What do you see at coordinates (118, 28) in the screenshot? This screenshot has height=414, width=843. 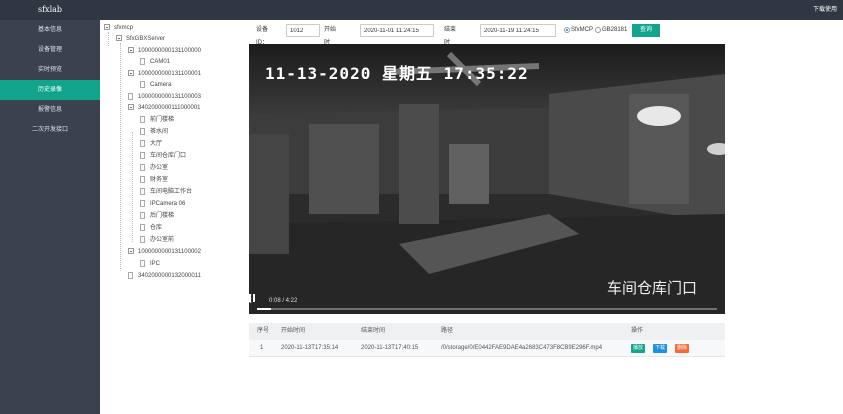 I see `tree-node-root: sfxmcp` at bounding box center [118, 28].